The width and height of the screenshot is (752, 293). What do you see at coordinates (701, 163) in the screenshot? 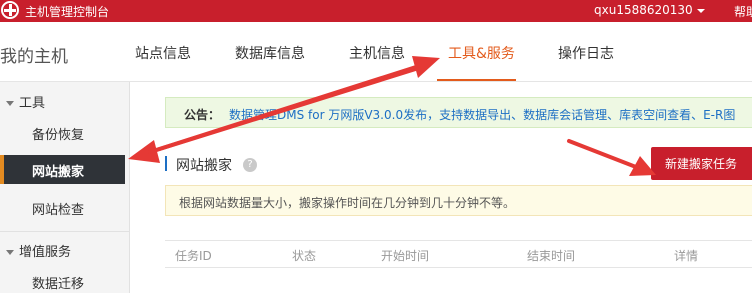
I see `new-migration-task-button: 新建搬家任务` at bounding box center [701, 163].